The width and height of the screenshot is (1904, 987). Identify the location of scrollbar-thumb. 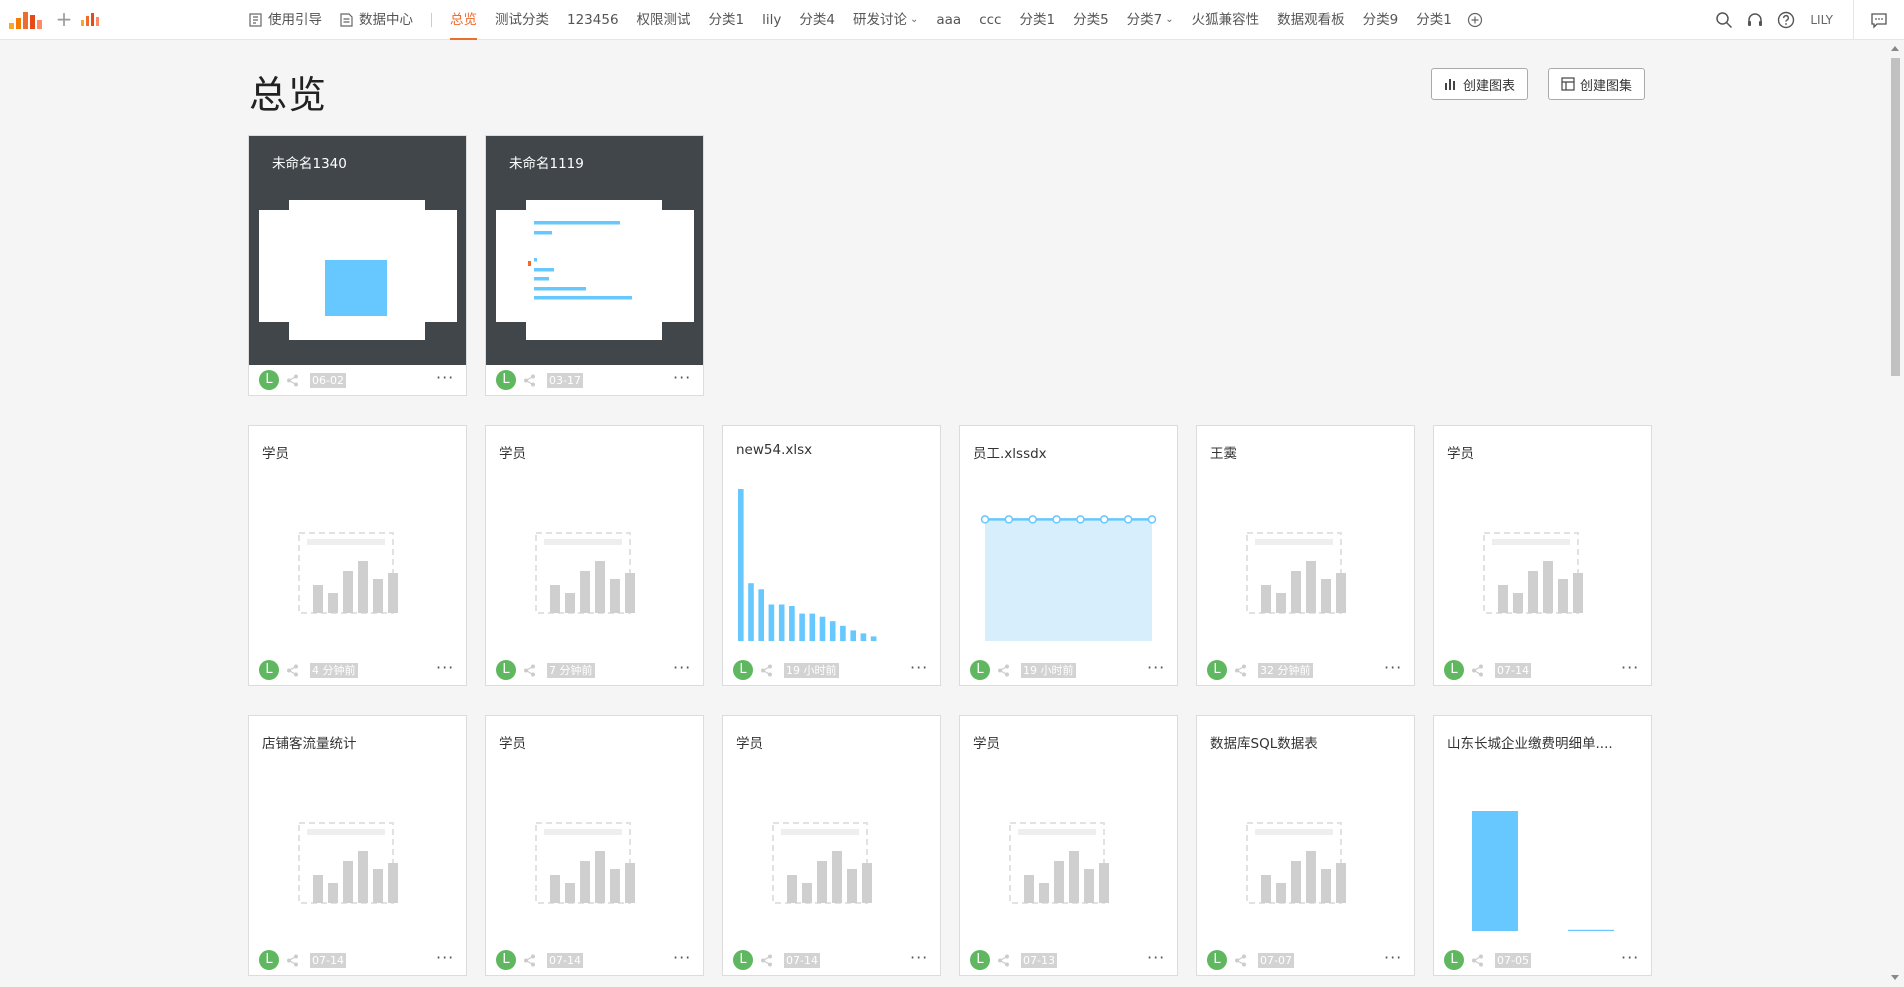
(1895, 217).